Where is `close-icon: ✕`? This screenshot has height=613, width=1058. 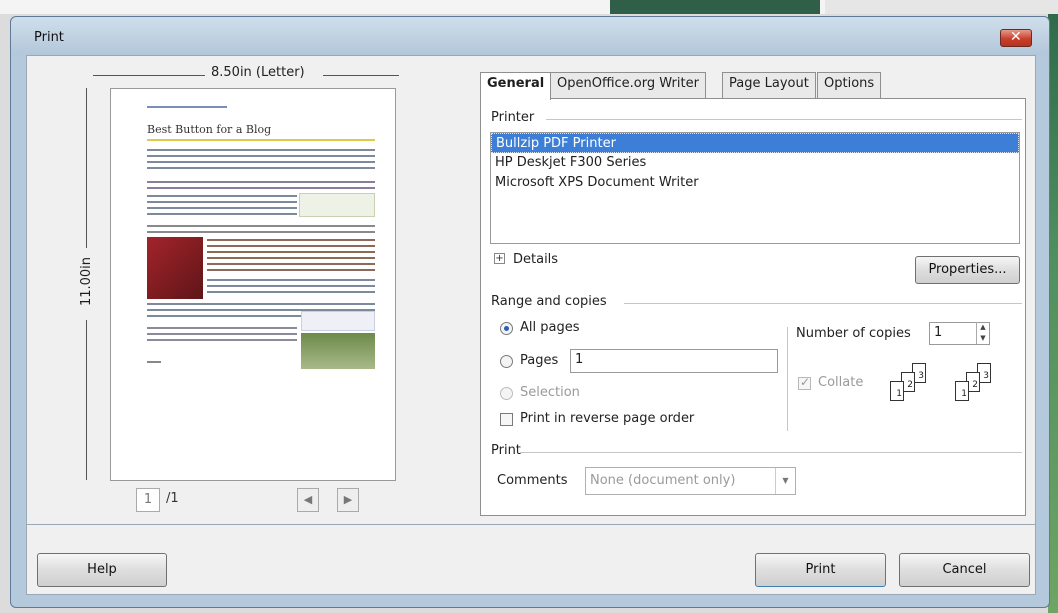 close-icon: ✕ is located at coordinates (1016, 37).